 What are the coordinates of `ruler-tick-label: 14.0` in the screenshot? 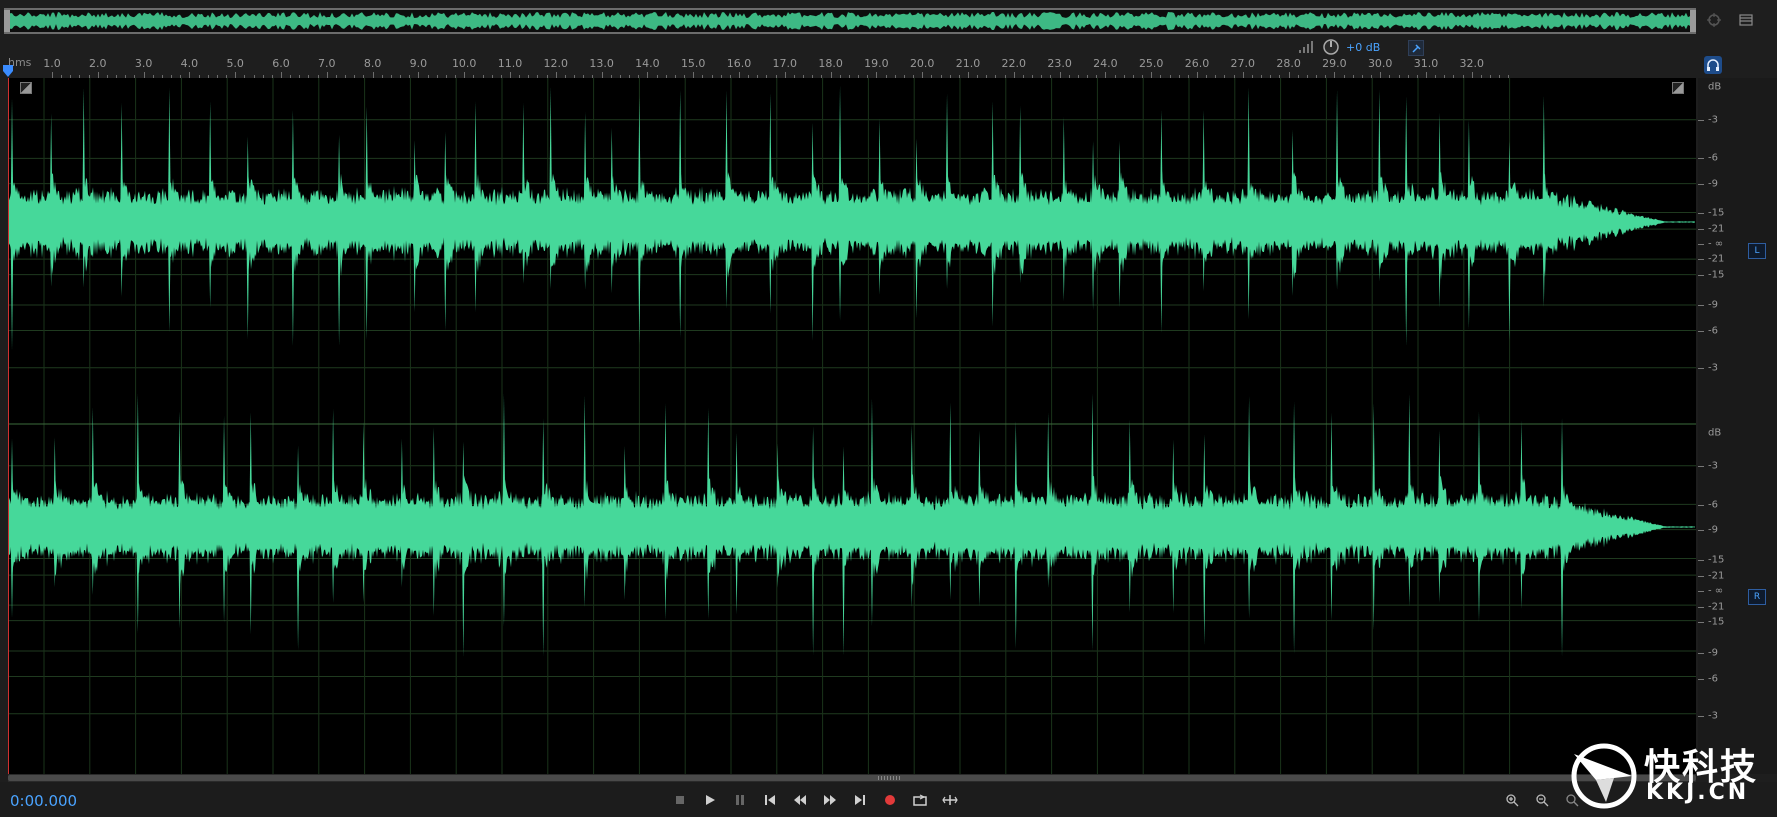 It's located at (647, 63).